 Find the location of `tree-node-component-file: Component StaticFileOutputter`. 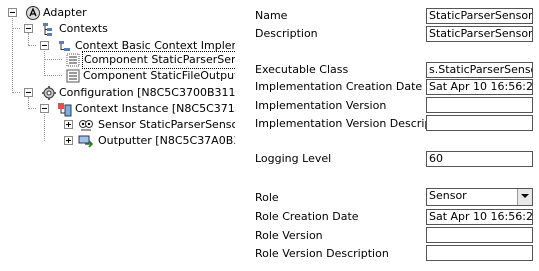

tree-node-component-file: Component StaticFileOutputter is located at coordinates (149, 76).